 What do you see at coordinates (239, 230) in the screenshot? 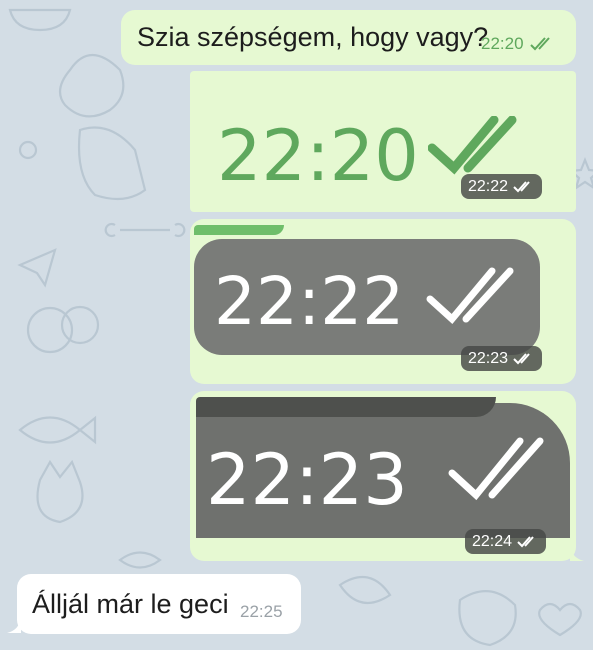
I see `image-green-corner` at bounding box center [239, 230].